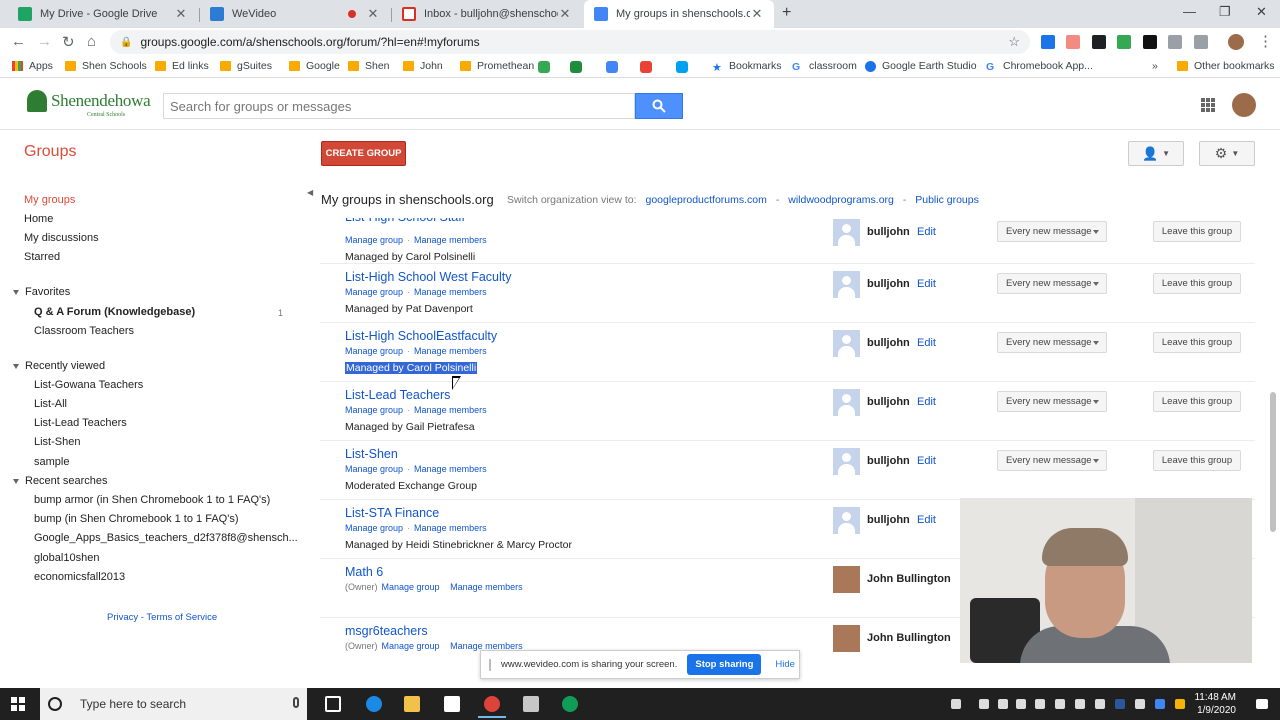 Image resolution: width=1280 pixels, height=720 pixels. What do you see at coordinates (51, 462) in the screenshot?
I see `sidebar-item-recent: sample` at bounding box center [51, 462].